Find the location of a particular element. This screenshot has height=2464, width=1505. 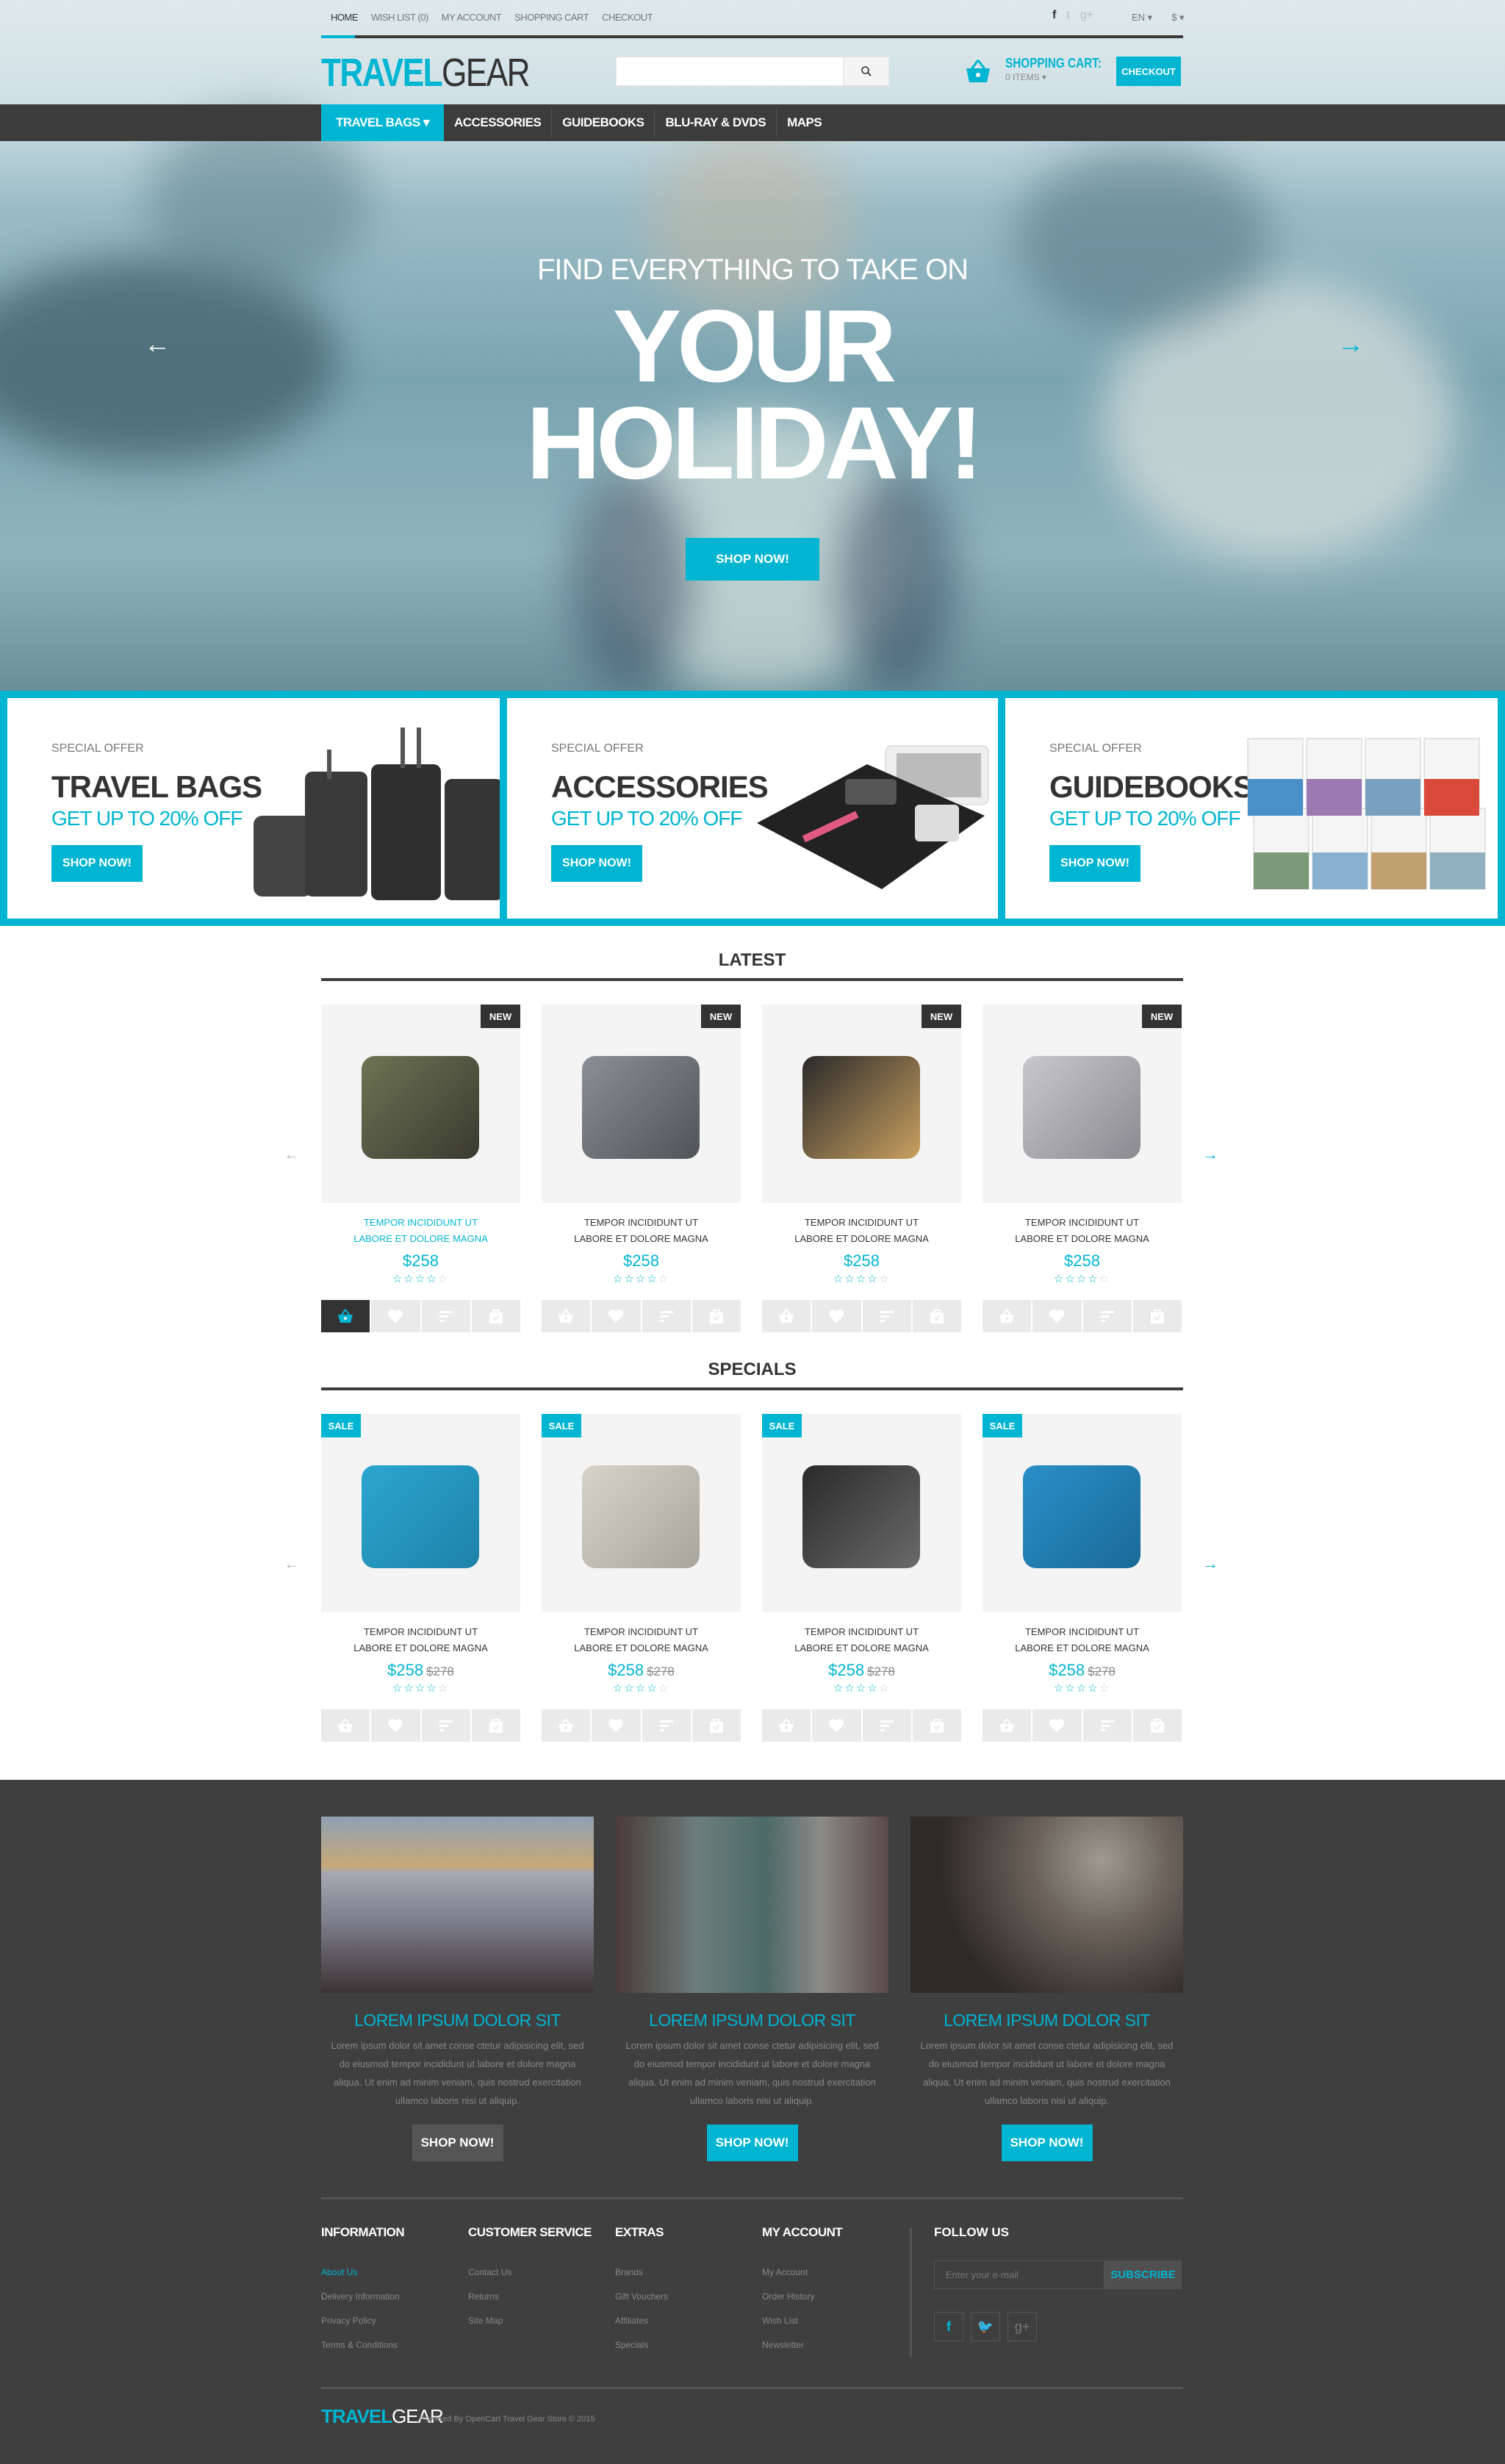

product-image-card-wallet: NEW is located at coordinates (862, 1104).